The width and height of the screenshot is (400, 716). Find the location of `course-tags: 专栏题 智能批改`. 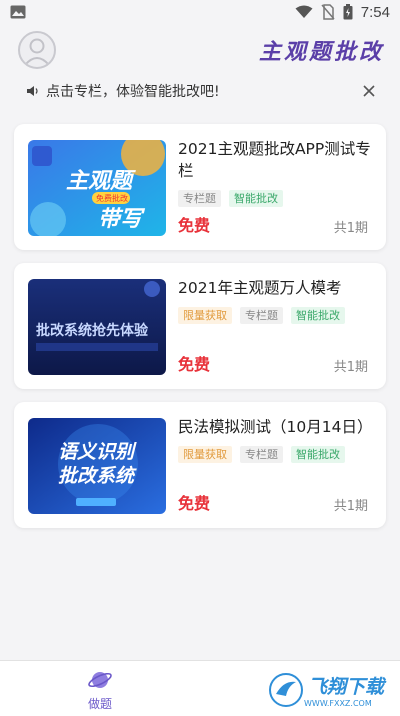

course-tags: 专栏题 智能批改 is located at coordinates (230, 198).